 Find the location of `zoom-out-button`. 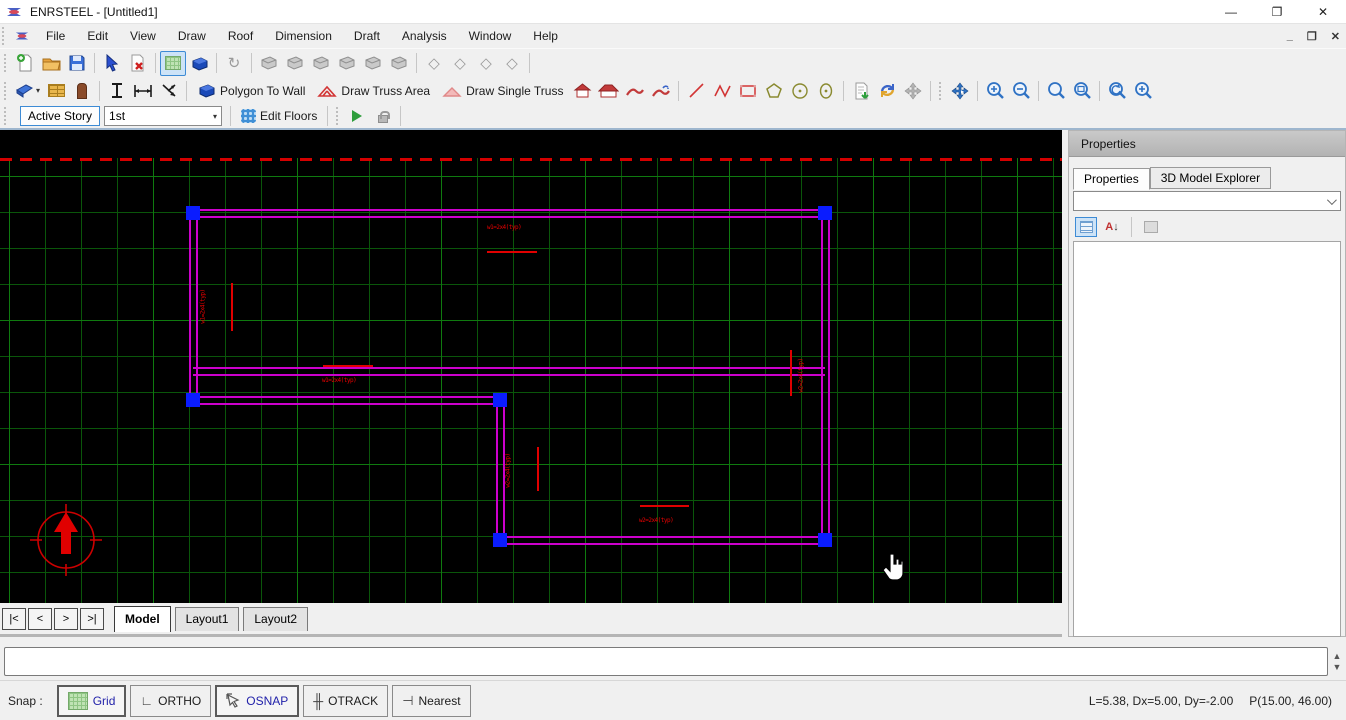

zoom-out-button is located at coordinates (1021, 90).